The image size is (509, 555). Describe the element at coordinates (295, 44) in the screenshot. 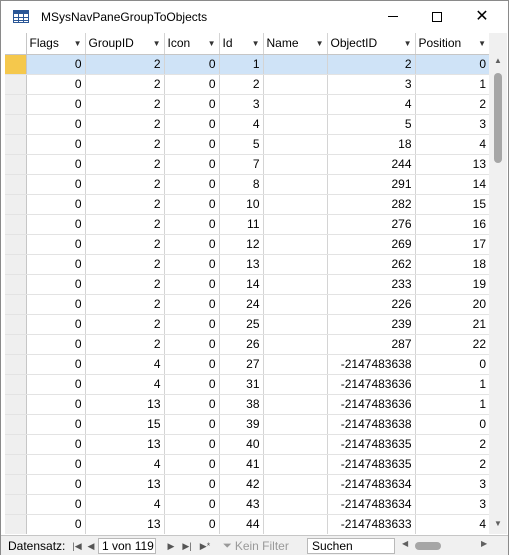

I see `column-header-name: Name ▼` at that location.